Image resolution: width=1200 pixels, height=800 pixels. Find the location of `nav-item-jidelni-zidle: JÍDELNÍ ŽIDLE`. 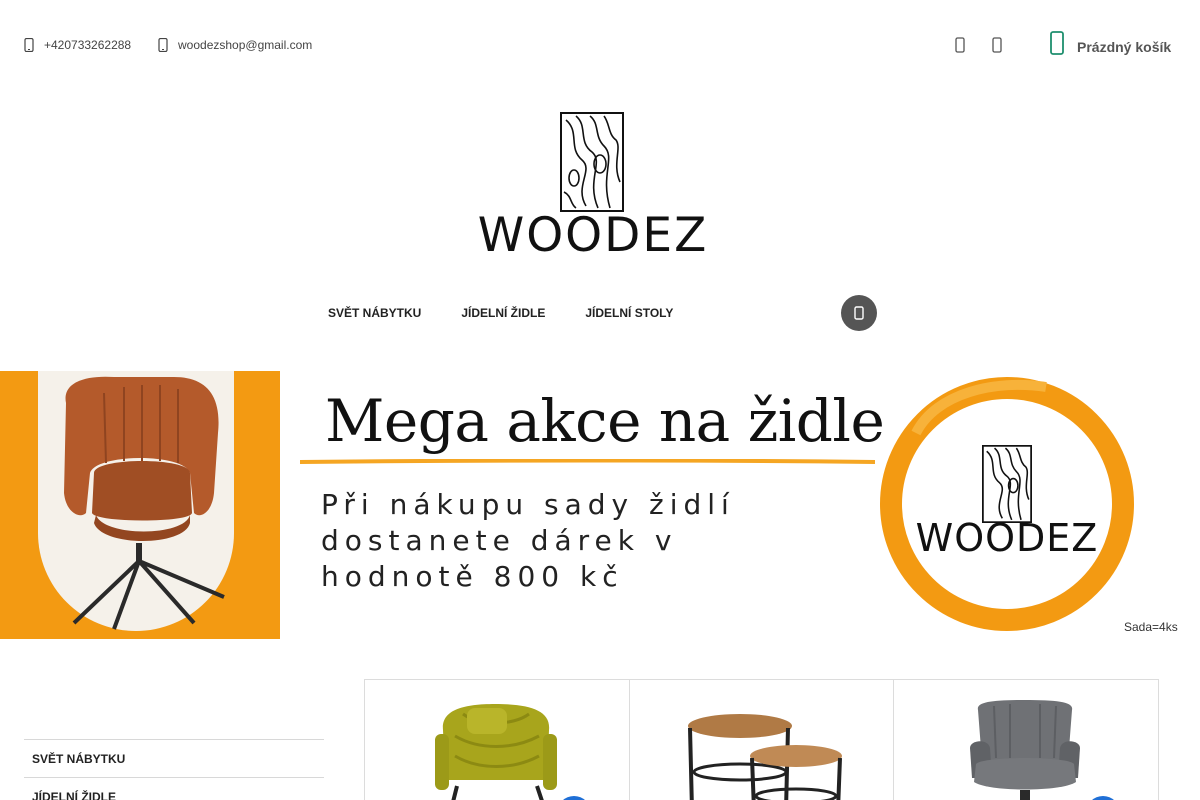

nav-item-jidelni-zidle: JÍDELNÍ ŽIDLE is located at coordinates (503, 313).